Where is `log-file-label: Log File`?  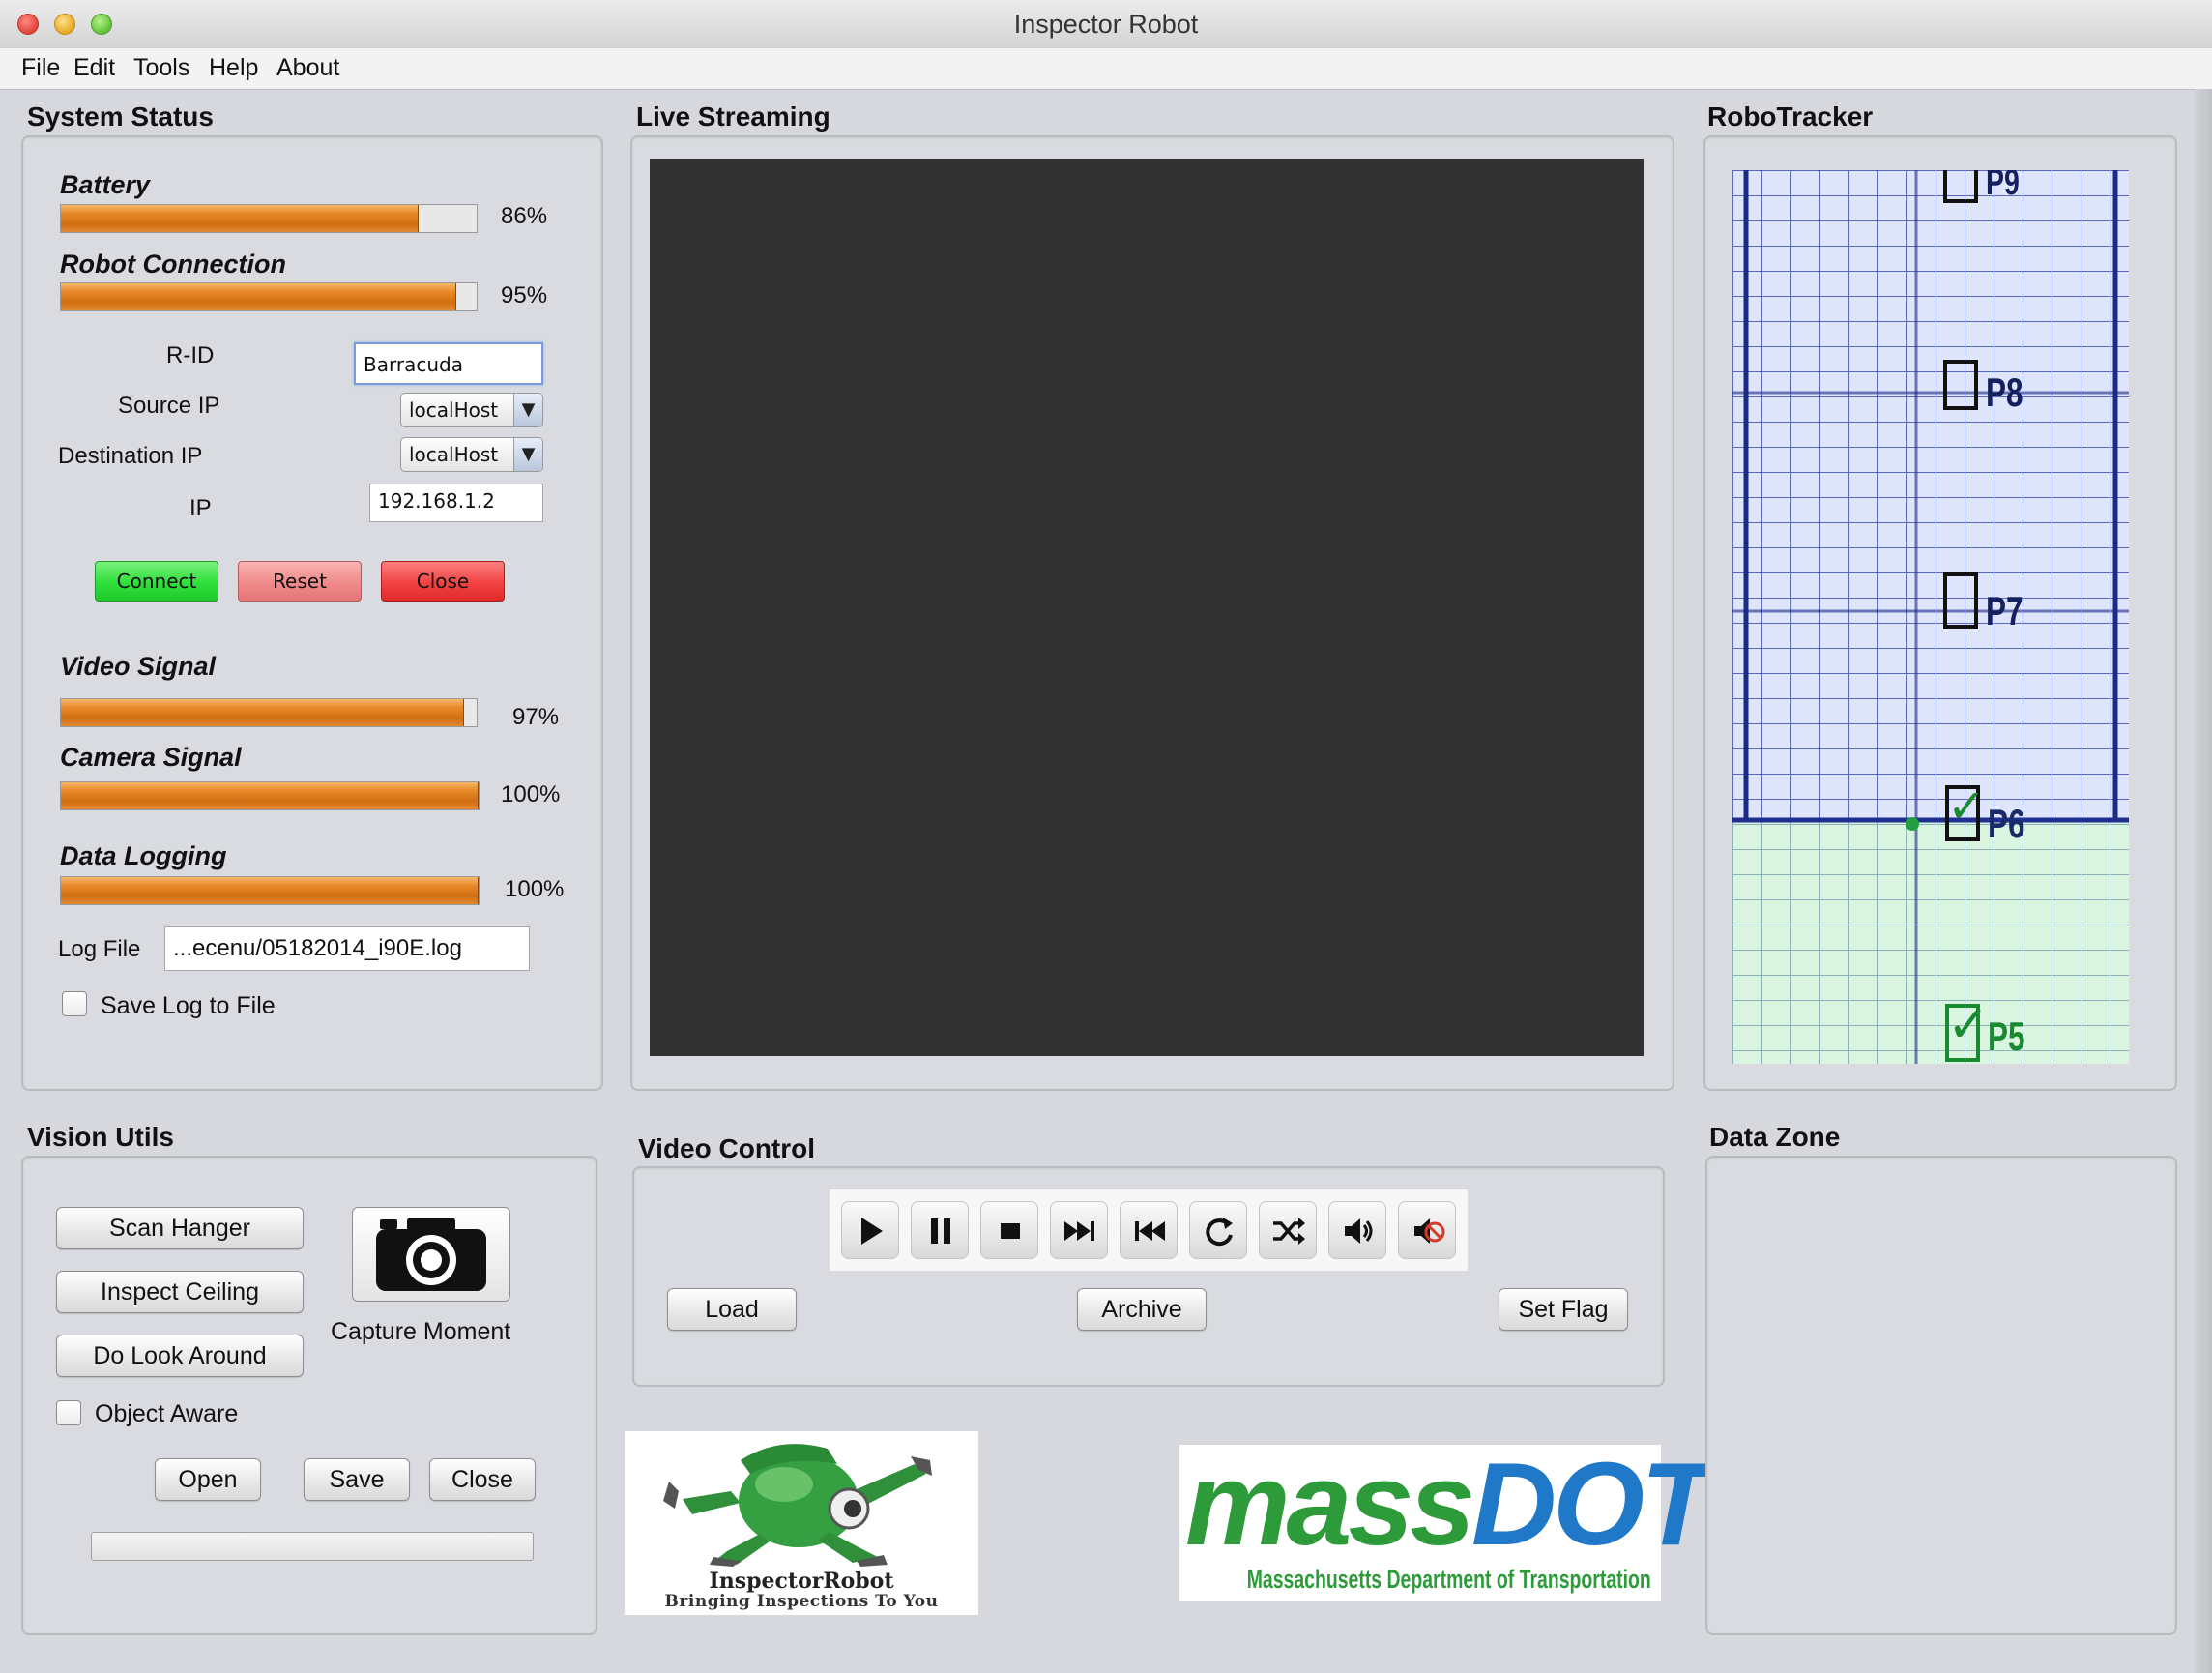
log-file-label: Log File is located at coordinates (99, 949).